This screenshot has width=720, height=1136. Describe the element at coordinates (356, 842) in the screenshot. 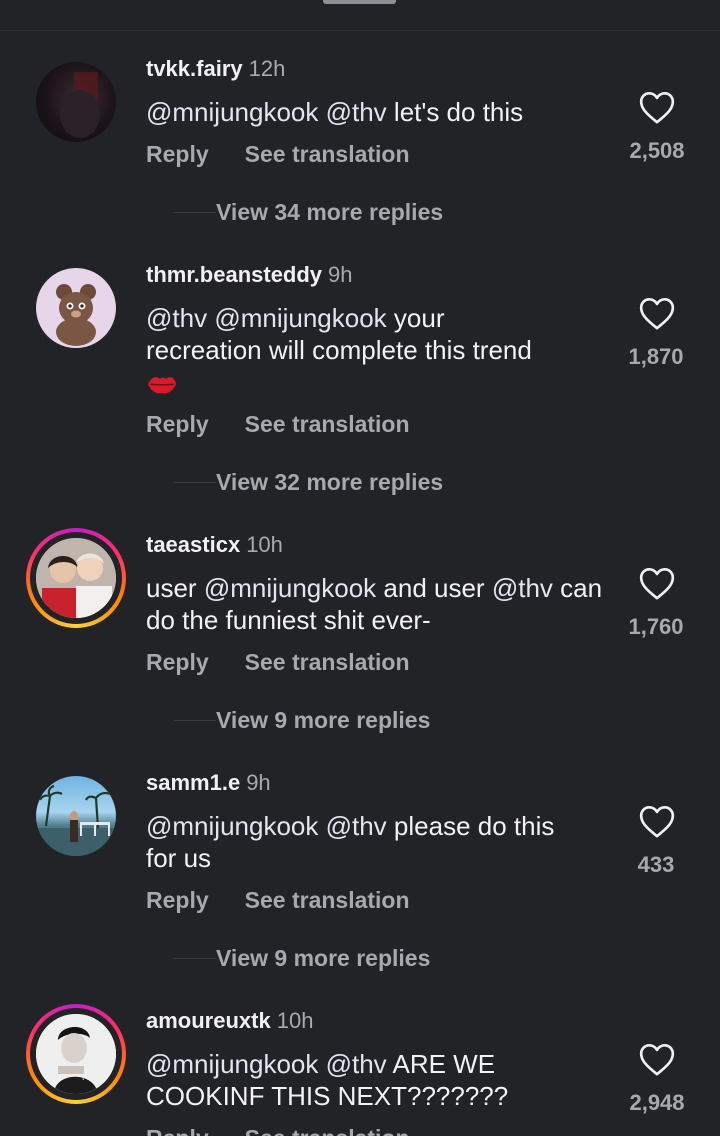

I see `comment-text: @mnijungkook @thv please do this for us` at that location.